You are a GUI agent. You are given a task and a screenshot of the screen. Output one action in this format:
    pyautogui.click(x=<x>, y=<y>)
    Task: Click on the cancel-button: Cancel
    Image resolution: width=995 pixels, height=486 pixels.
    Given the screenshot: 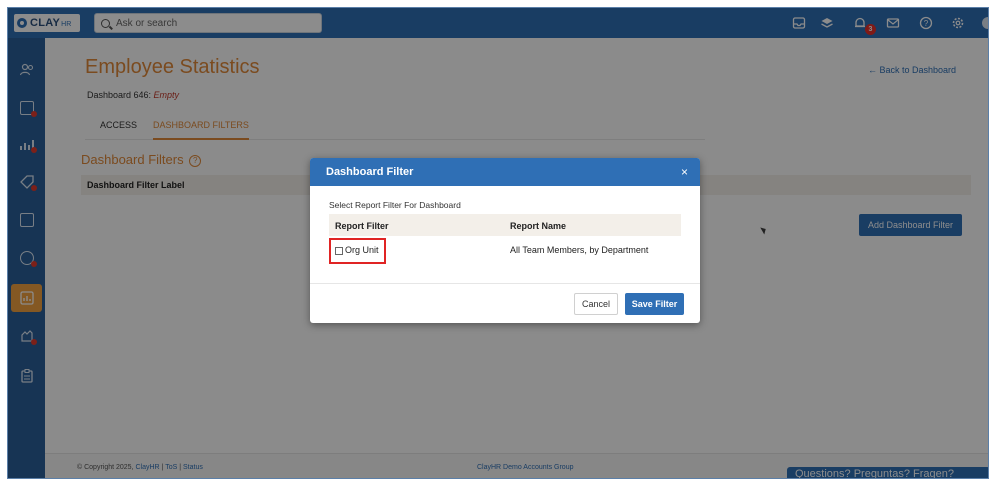 What is the action you would take?
    pyautogui.click(x=596, y=304)
    